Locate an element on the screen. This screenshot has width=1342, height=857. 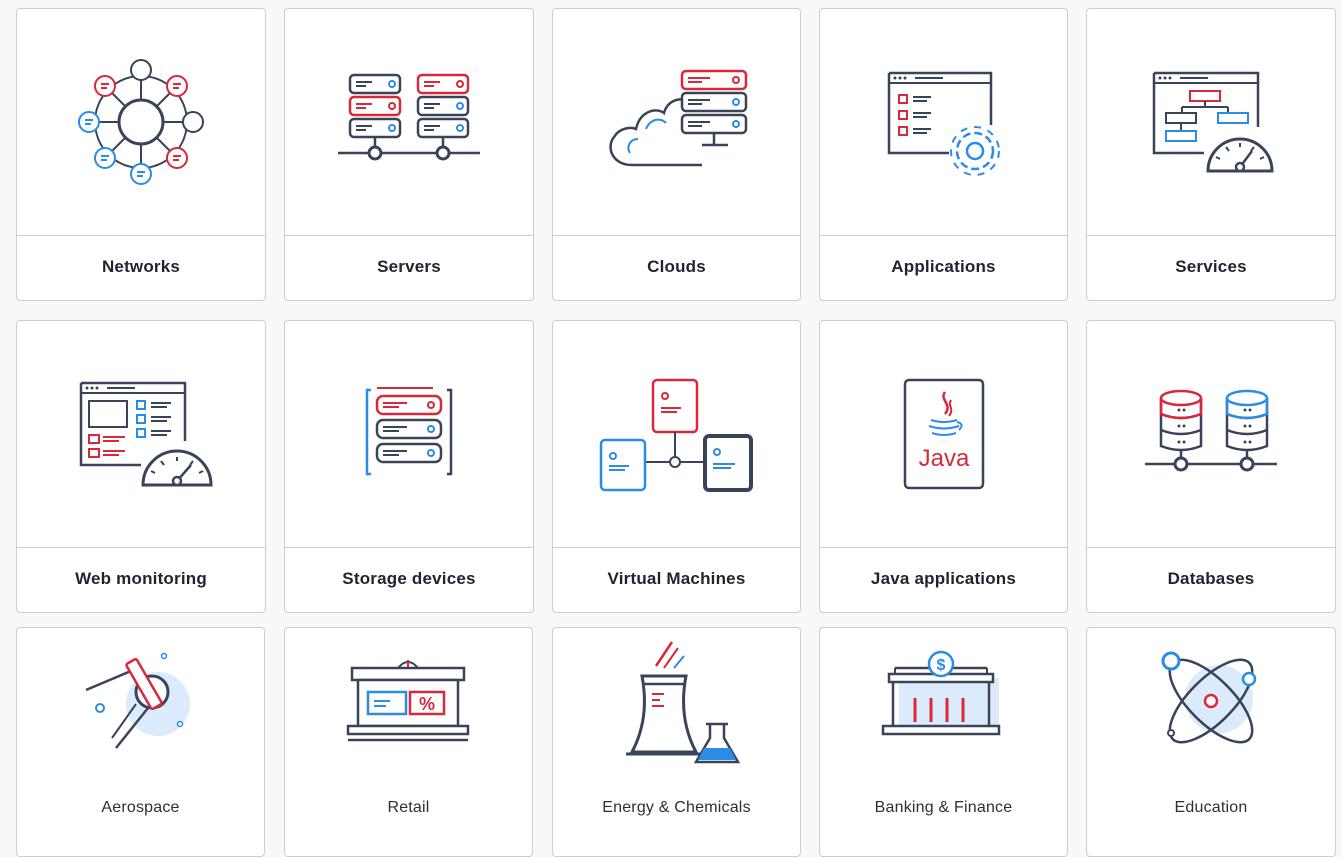
databases-icon is located at coordinates (1211, 430).